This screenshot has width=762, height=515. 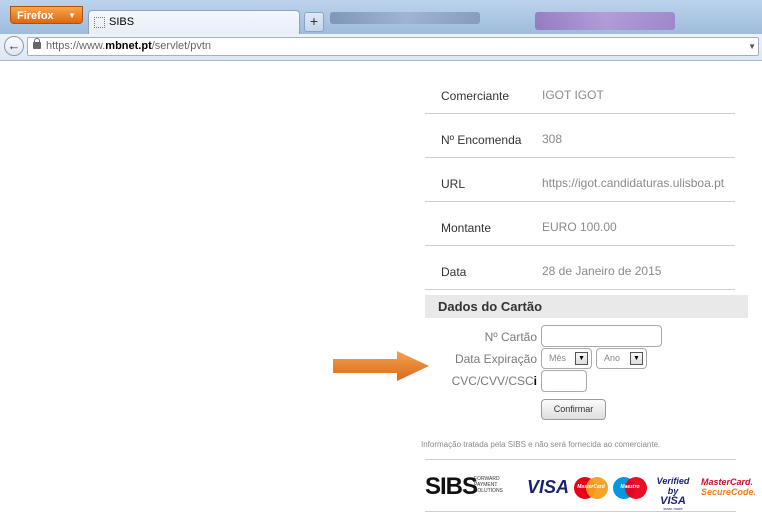 What do you see at coordinates (488, 491) in the screenshot?
I see `sibs-tagline-line: SOLUTIONS` at bounding box center [488, 491].